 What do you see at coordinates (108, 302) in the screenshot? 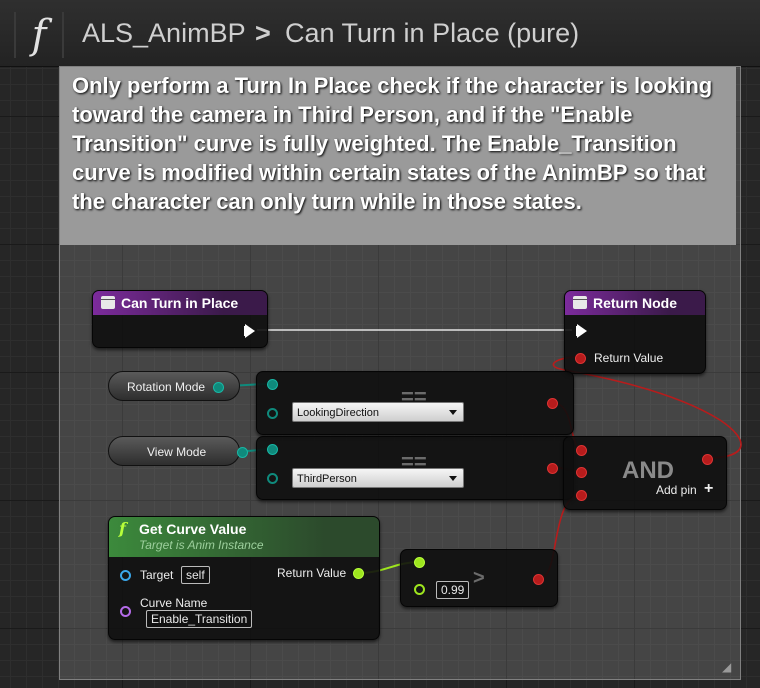
I see `function-entry-icon` at bounding box center [108, 302].